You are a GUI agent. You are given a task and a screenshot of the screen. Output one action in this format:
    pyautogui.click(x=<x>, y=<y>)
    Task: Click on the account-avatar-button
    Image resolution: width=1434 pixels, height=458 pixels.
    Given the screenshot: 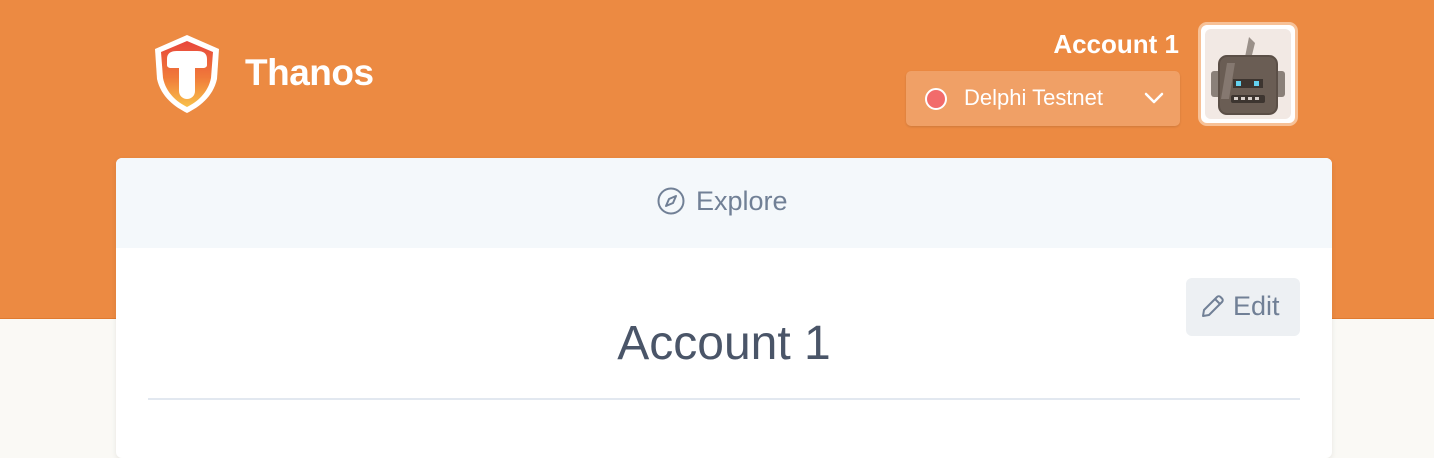 What is the action you would take?
    pyautogui.click(x=1248, y=74)
    